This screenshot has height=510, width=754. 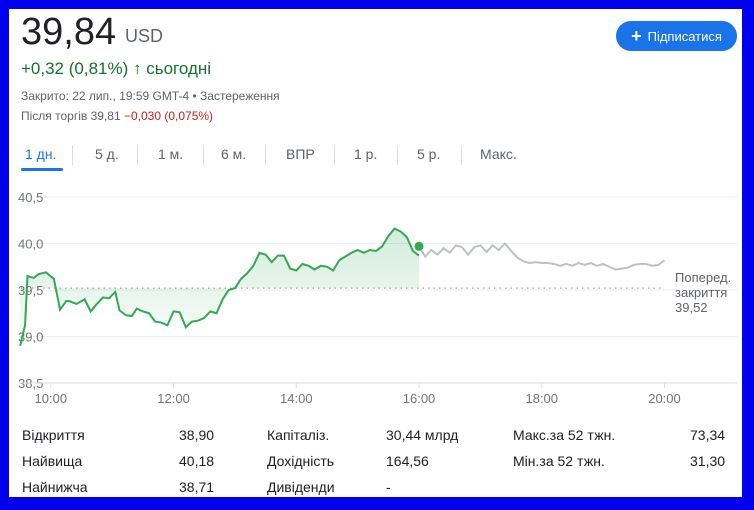 What do you see at coordinates (541, 398) in the screenshot?
I see `x-tick-label: 18:00` at bounding box center [541, 398].